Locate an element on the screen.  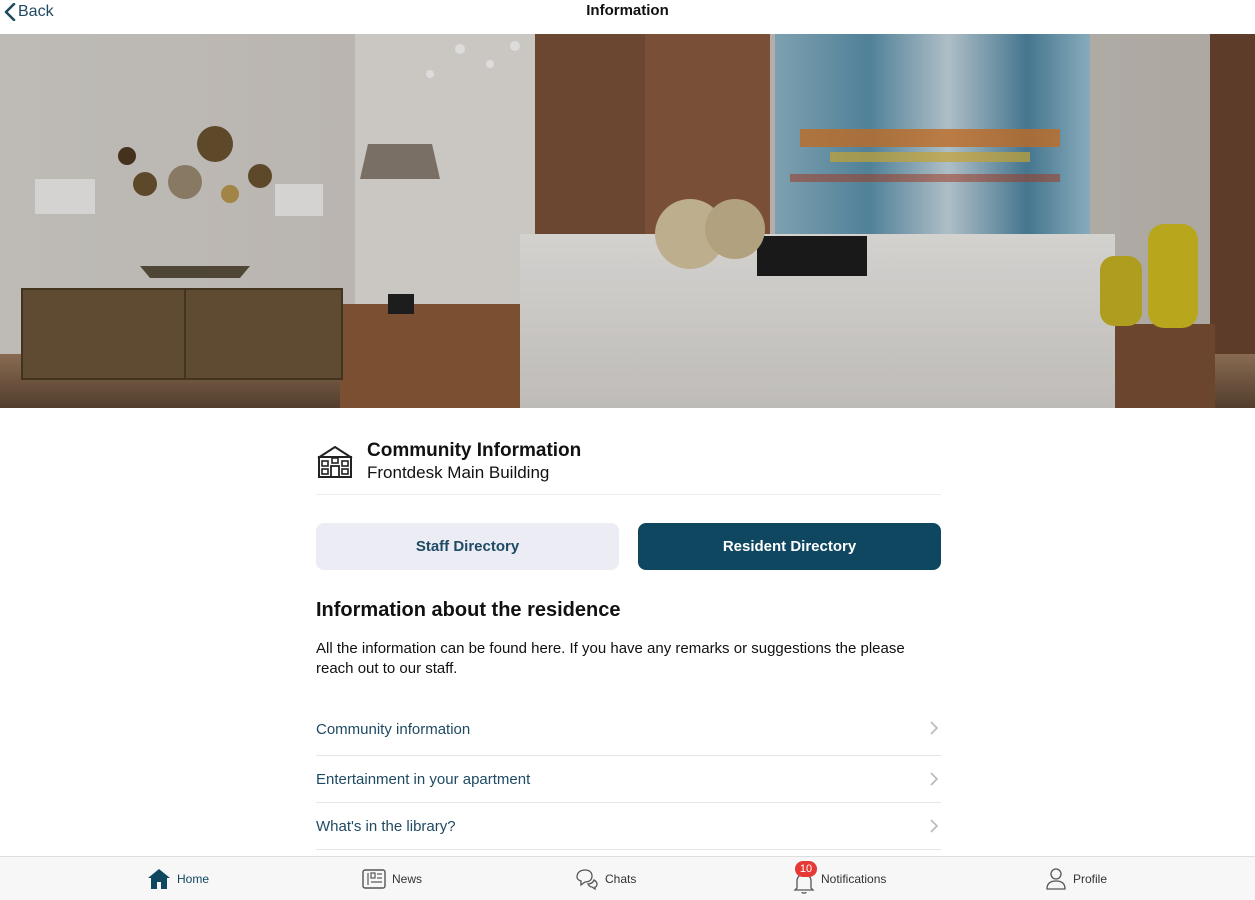
tab-bar: Home News Chats Notifications 10 Profile is located at coordinates (627, 878).